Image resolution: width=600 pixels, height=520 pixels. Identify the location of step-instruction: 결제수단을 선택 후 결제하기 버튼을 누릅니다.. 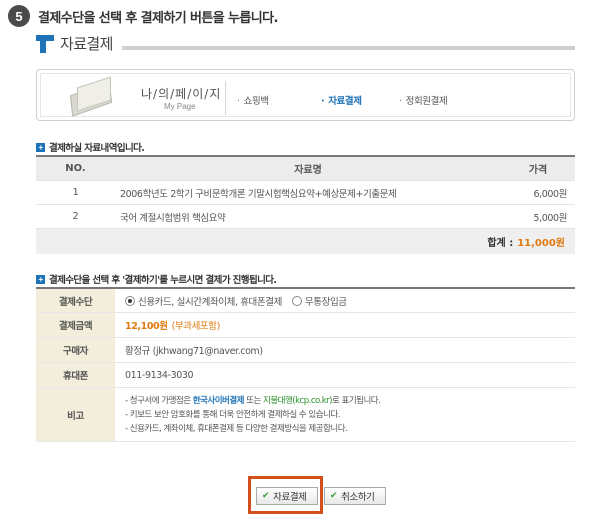
(158, 18).